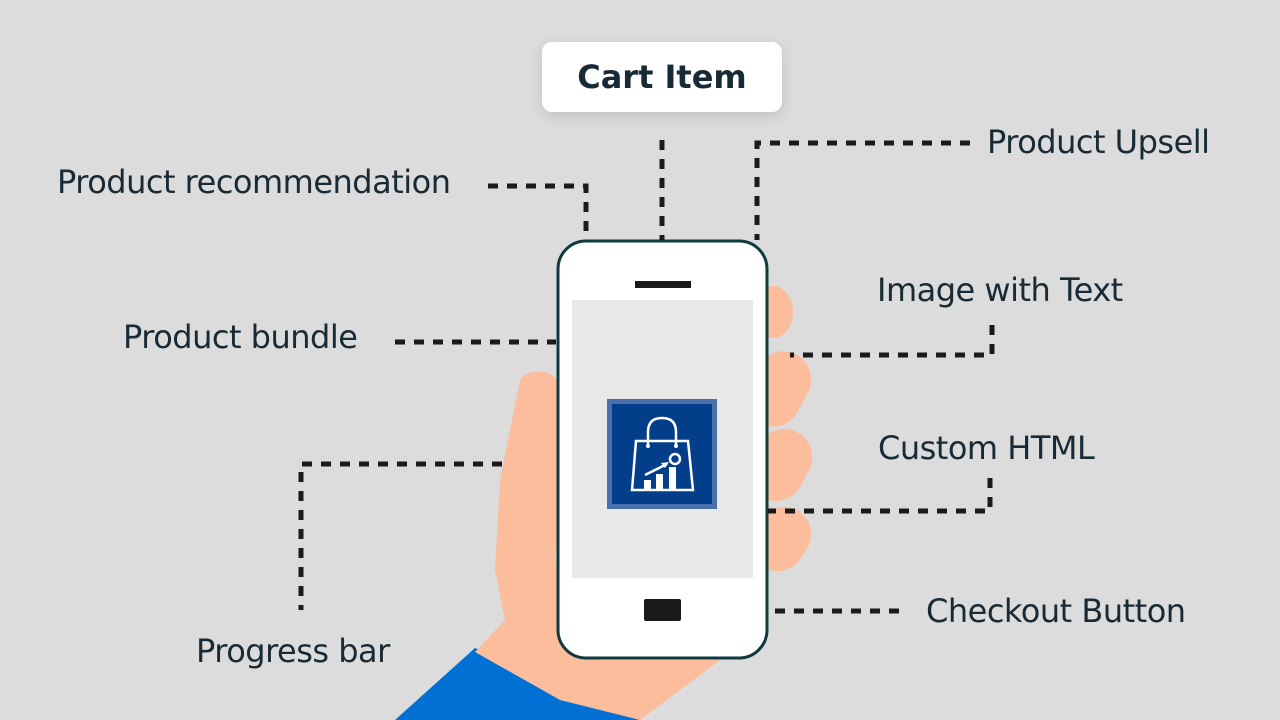 The width and height of the screenshot is (1280, 720). I want to click on label-product-bundle: Product bundle, so click(240, 337).